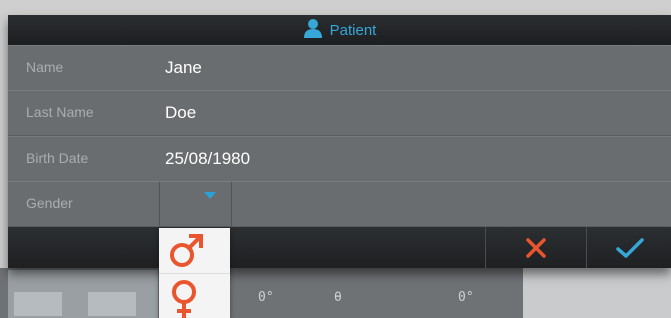  I want to click on background-readout-angle-2: 0°, so click(466, 297).